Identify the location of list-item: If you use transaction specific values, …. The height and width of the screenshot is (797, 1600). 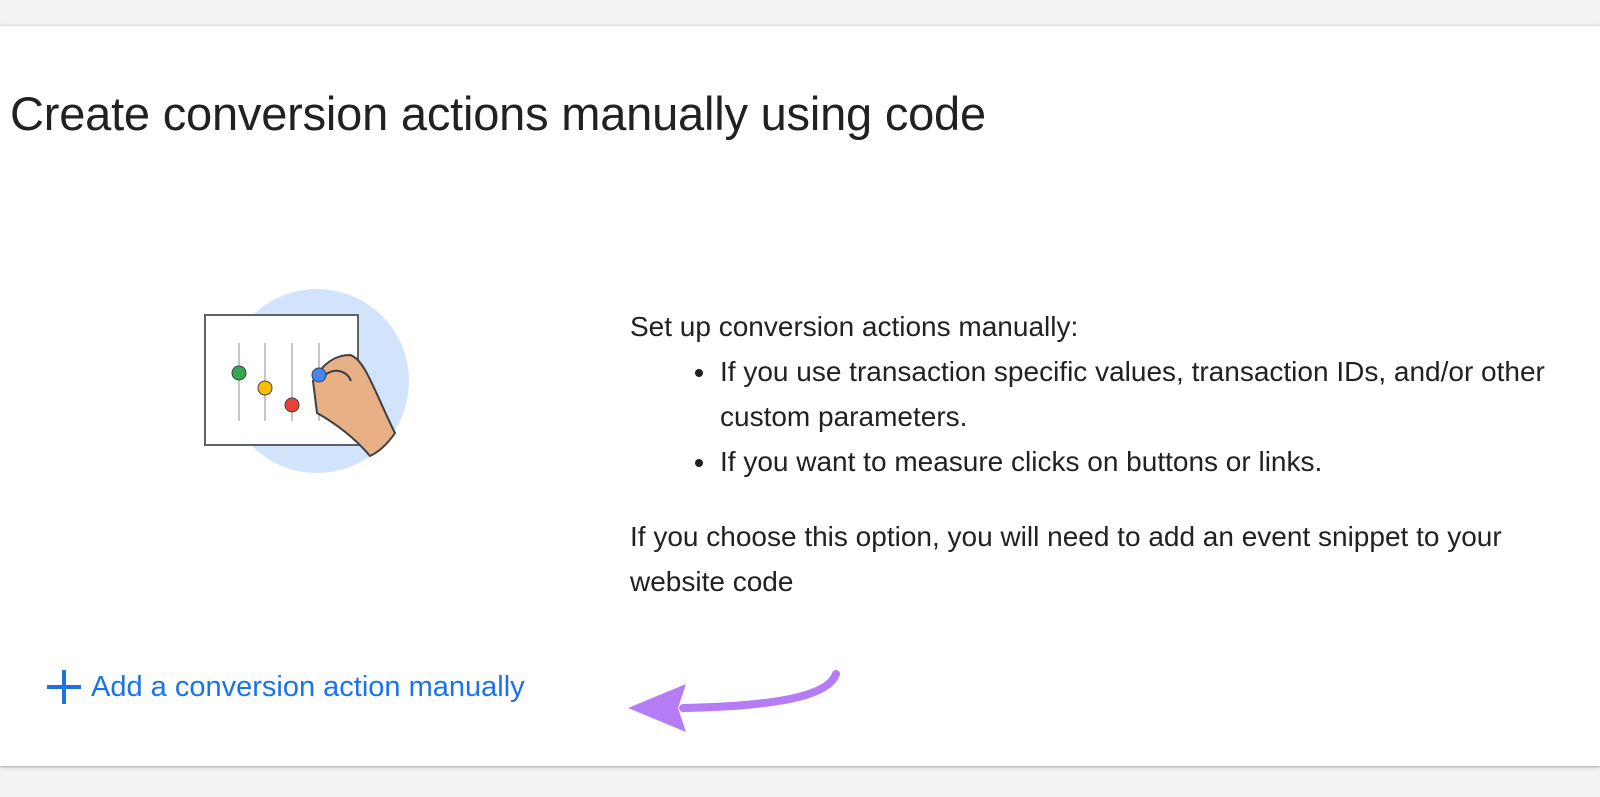
(1154, 394).